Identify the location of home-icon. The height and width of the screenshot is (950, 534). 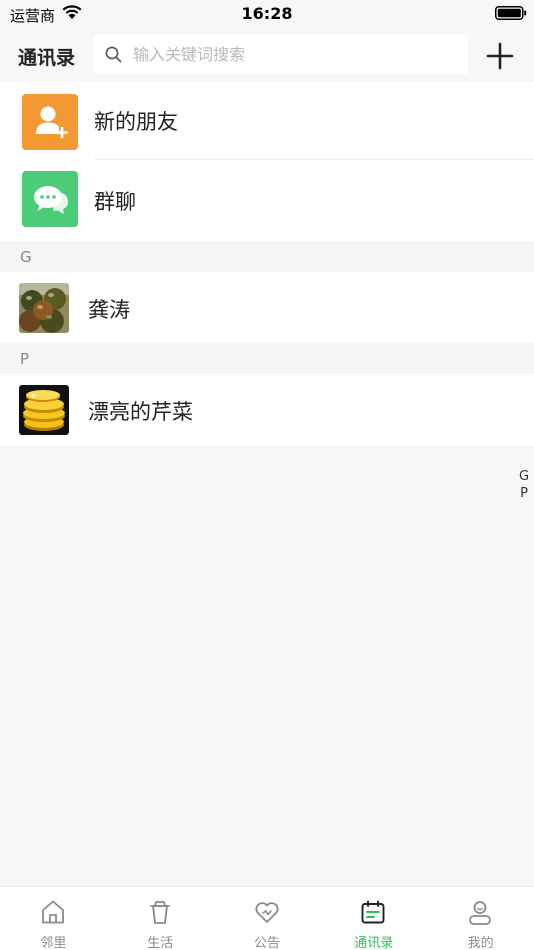
(53, 912).